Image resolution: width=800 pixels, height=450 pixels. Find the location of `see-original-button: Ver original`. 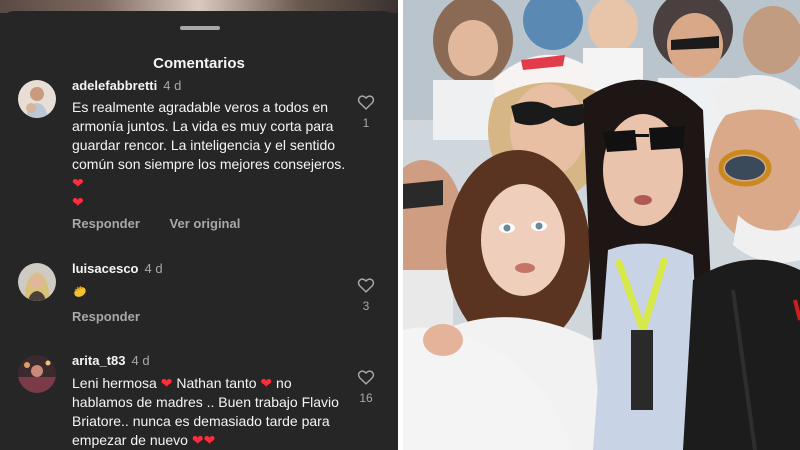

see-original-button: Ver original is located at coordinates (205, 223).